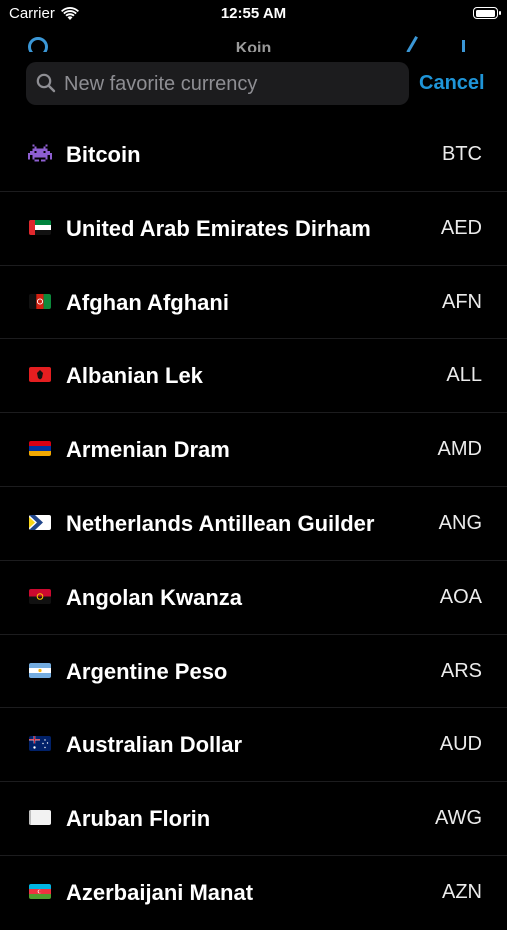  Describe the element at coordinates (253, 598) in the screenshot. I see `currency-row-aoa: Angolan Kwanza AOA` at that location.